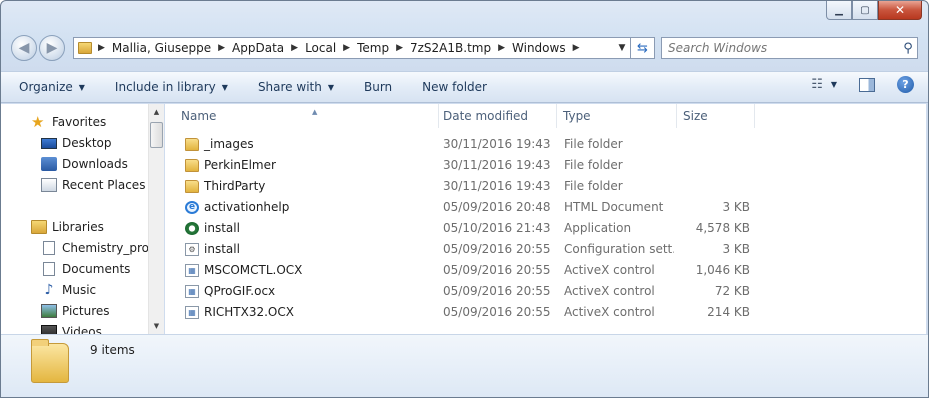 The height and width of the screenshot is (398, 929). What do you see at coordinates (156, 219) in the screenshot?
I see `navigation-scrollbar: ▲ ▼` at bounding box center [156, 219].